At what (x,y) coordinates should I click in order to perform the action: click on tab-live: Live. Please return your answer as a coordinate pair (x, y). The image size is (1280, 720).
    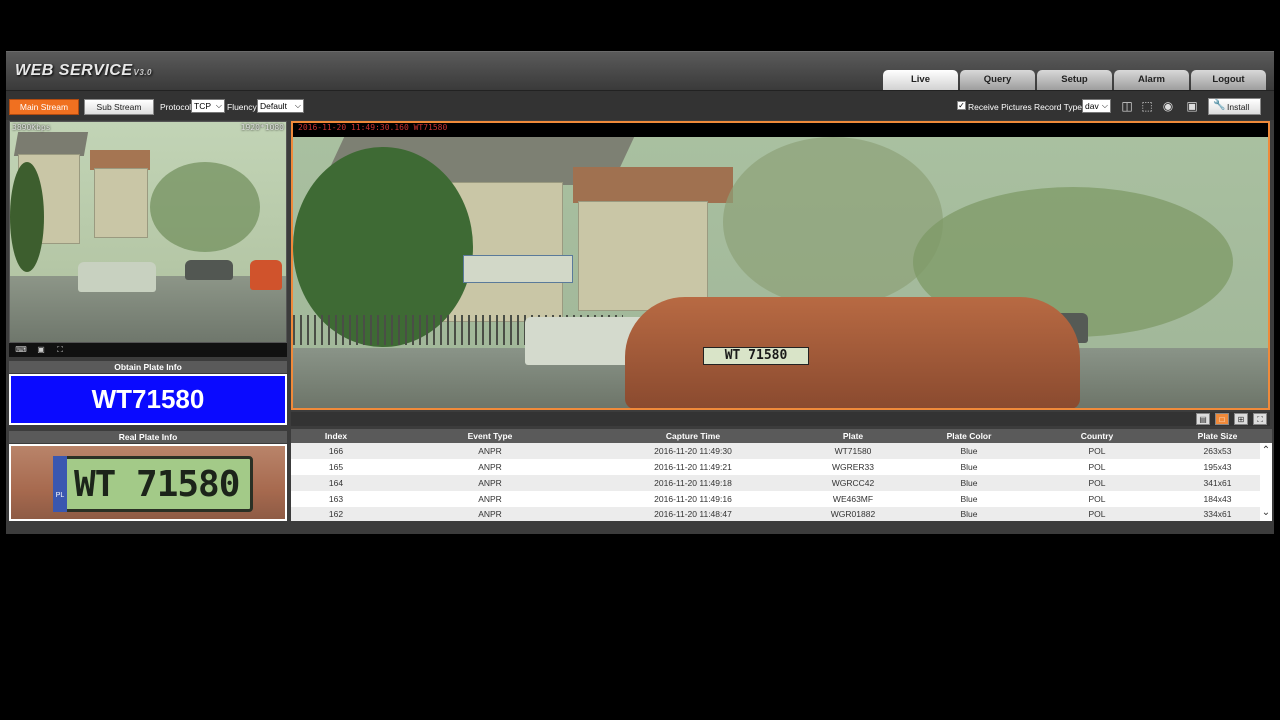
    Looking at the image, I should click on (920, 80).